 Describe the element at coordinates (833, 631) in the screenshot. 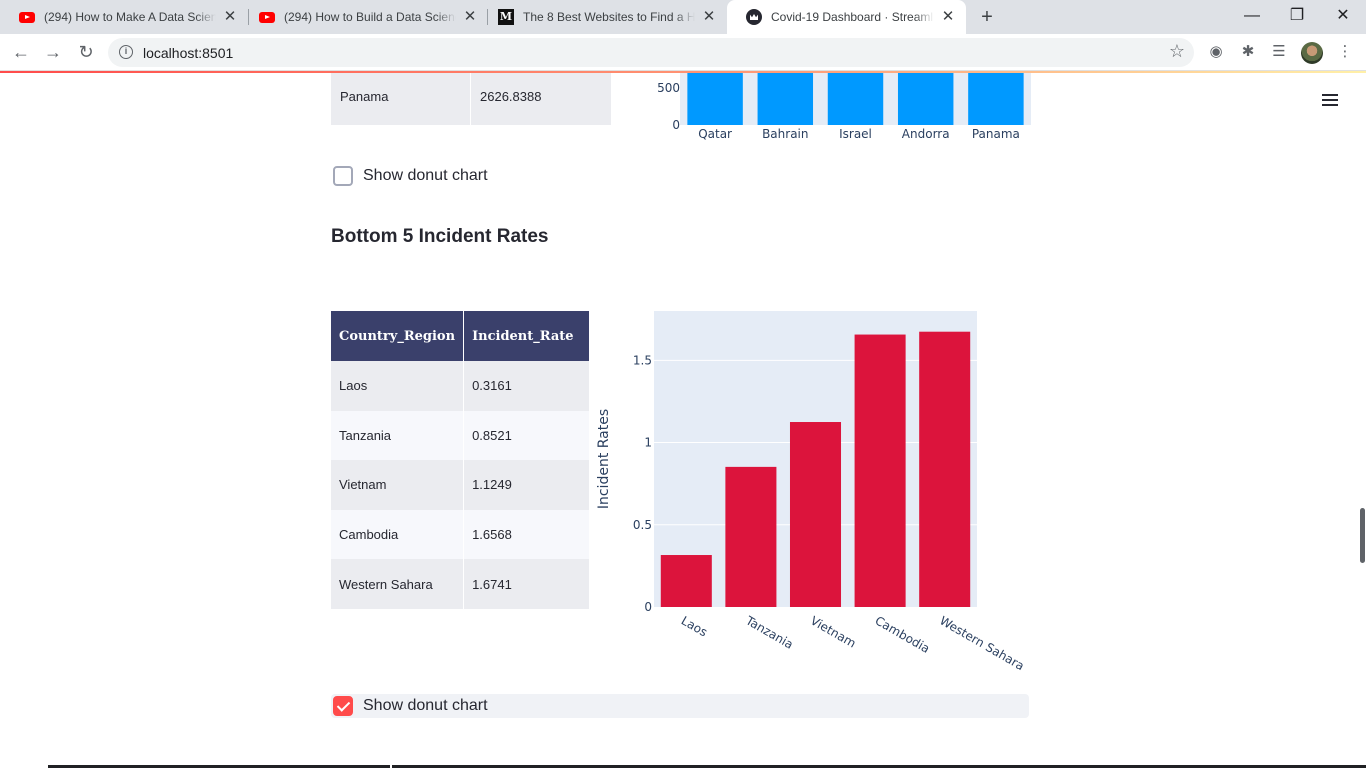

I see `x-tick-label: Vietnam` at that location.